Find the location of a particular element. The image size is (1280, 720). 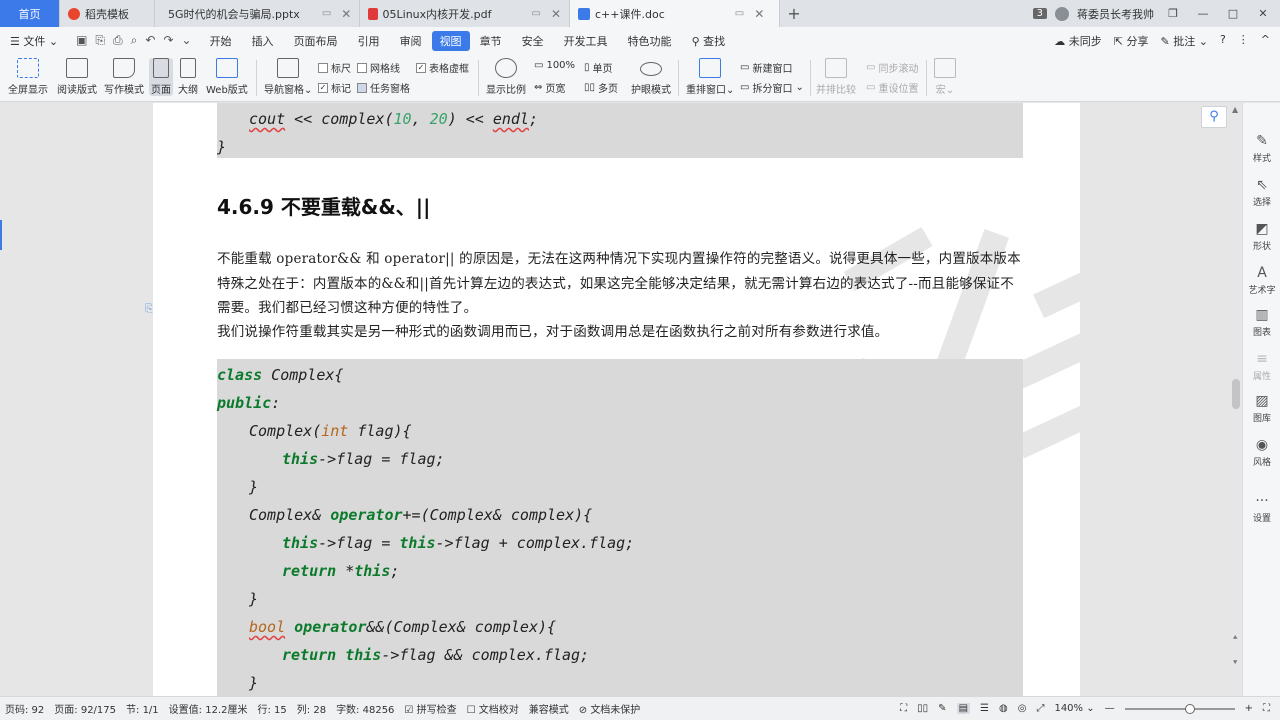

sync-button: ☁ 未同步 is located at coordinates (1078, 41).